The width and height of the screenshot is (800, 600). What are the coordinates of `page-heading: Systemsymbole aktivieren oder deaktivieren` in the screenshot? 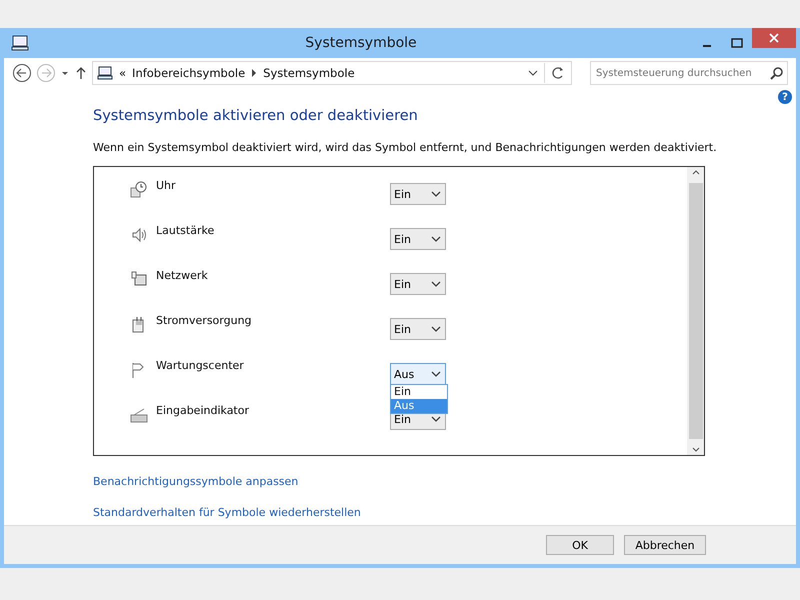 It's located at (256, 116).